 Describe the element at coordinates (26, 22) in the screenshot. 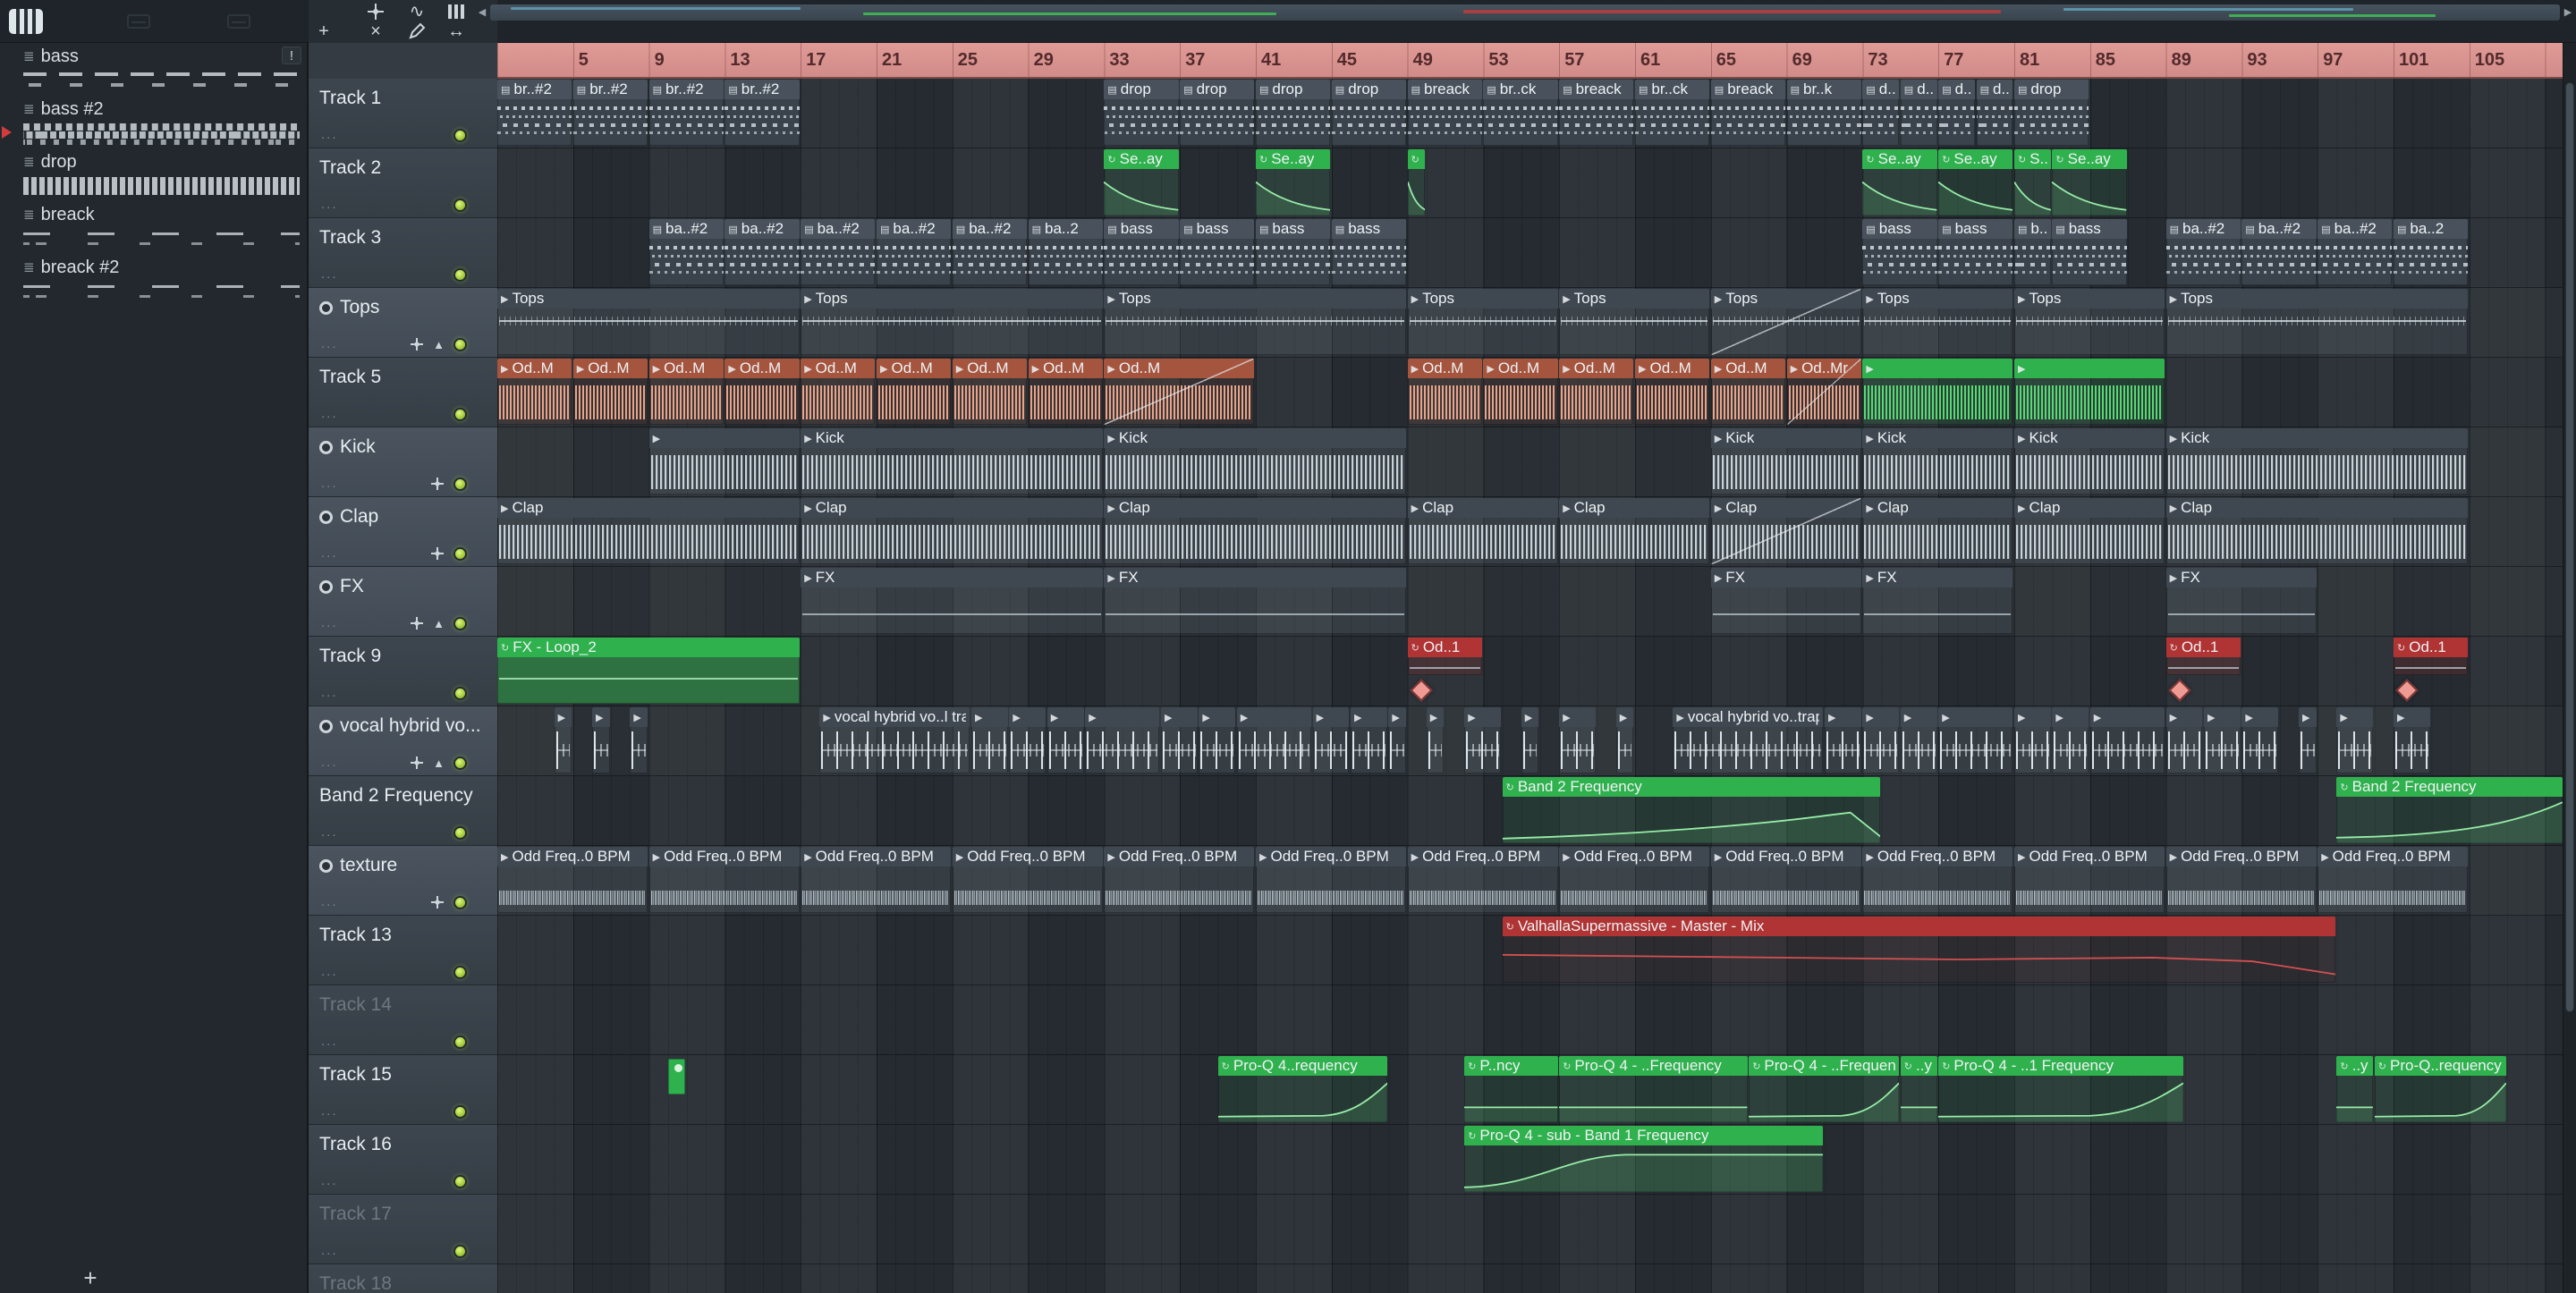

I see `playlist-window-icon` at that location.